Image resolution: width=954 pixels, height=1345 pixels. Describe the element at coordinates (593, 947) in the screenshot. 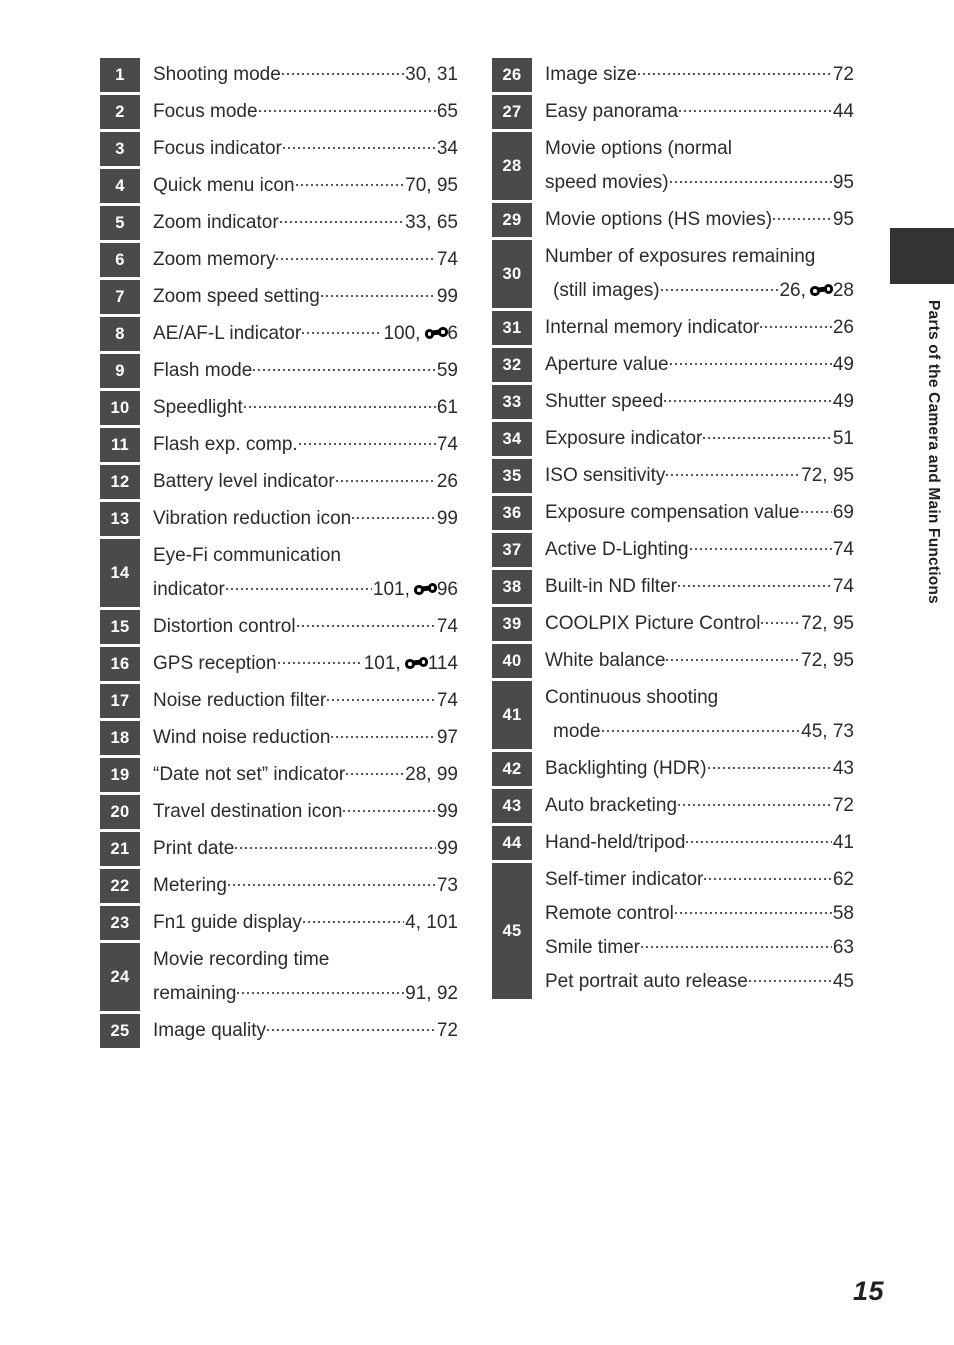

I see `legend-entry-label: Smile timer` at that location.